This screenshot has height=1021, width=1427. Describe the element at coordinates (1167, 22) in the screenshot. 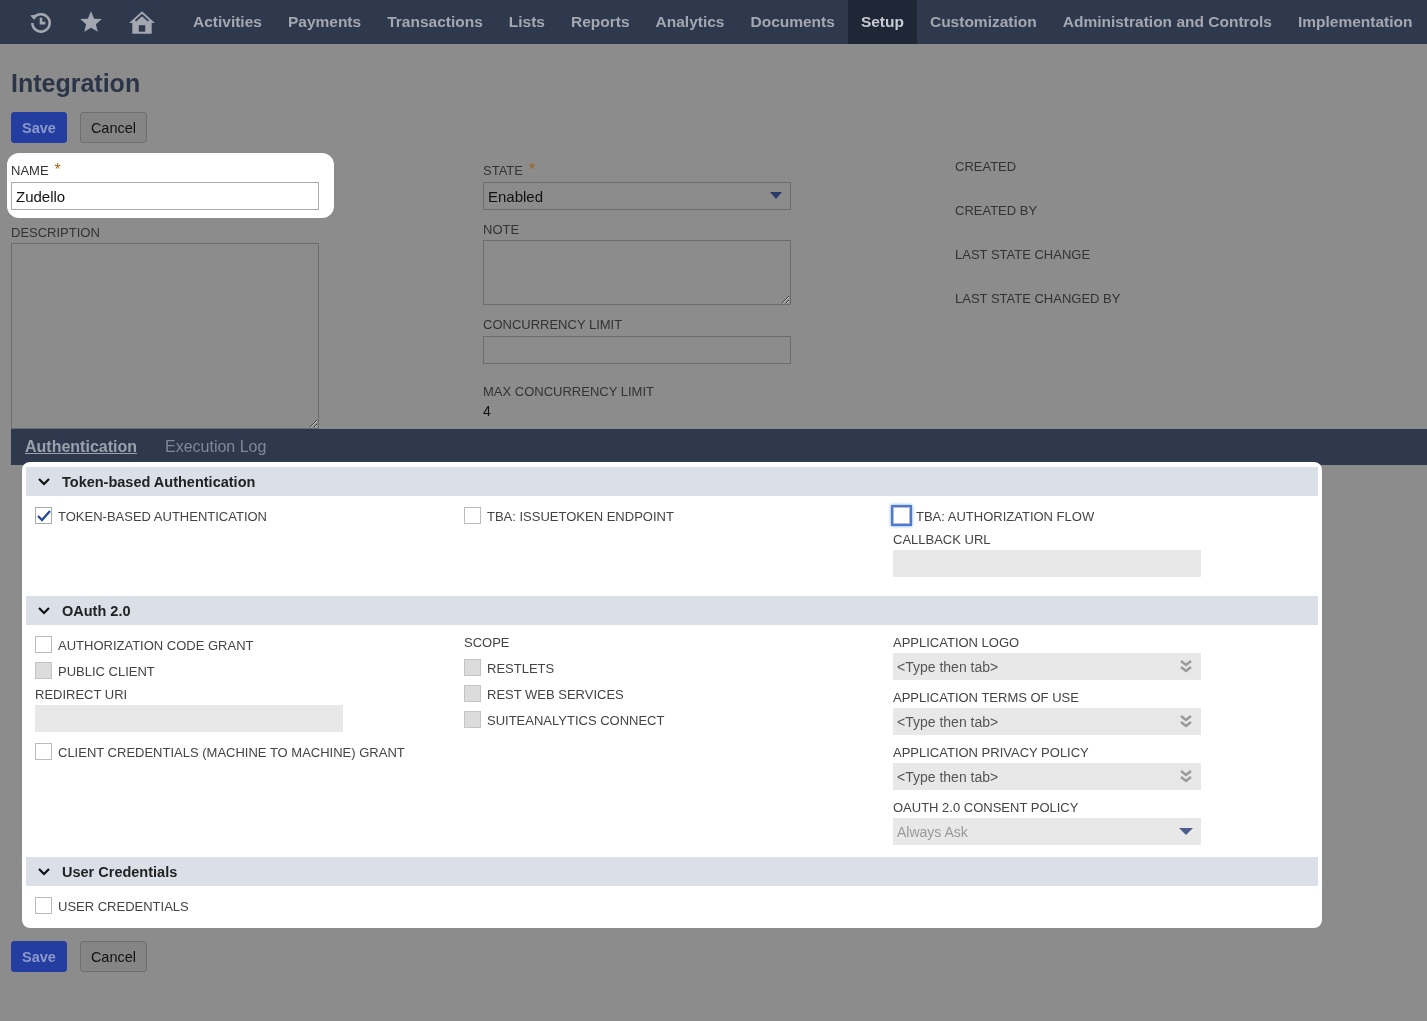

I see `nav-menu-item: Administration and Controls` at that location.